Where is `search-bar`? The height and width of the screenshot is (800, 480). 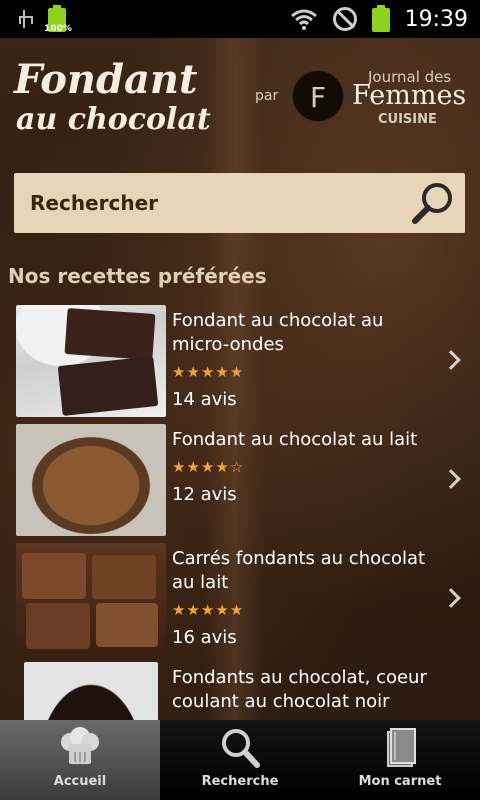
search-bar is located at coordinates (239, 203).